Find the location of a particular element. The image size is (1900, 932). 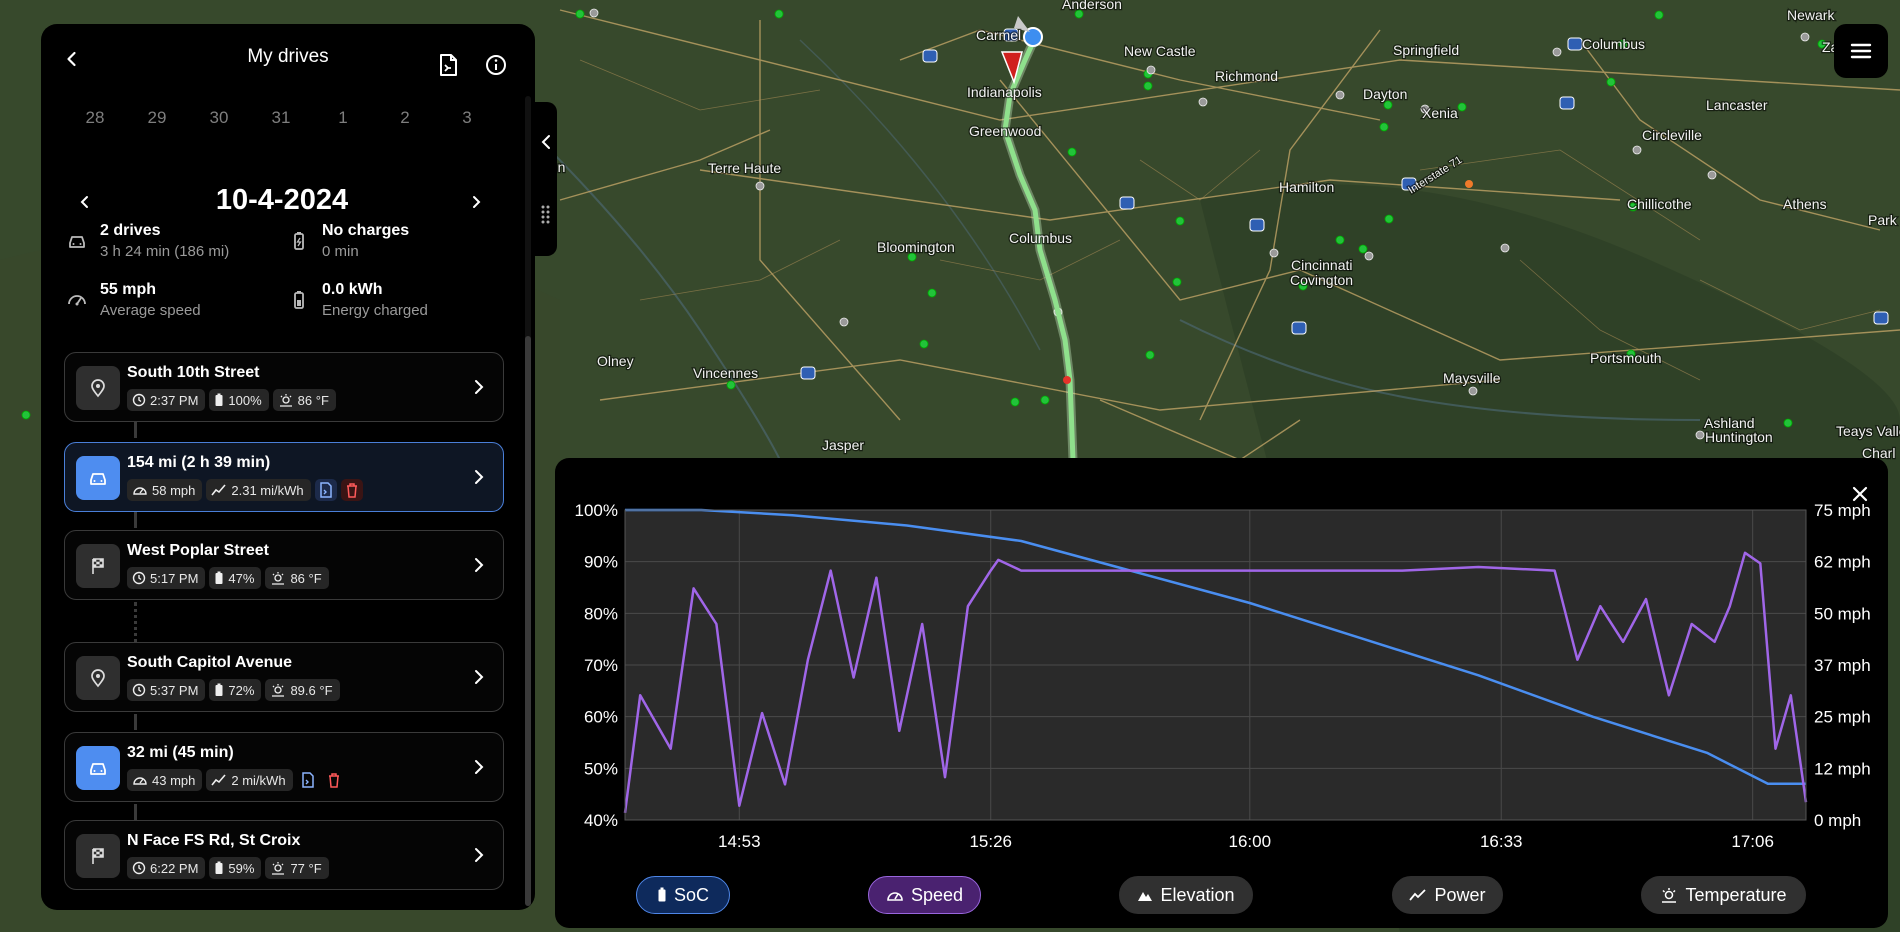

stat-charges: No charges 0 min is located at coordinates (403, 245).